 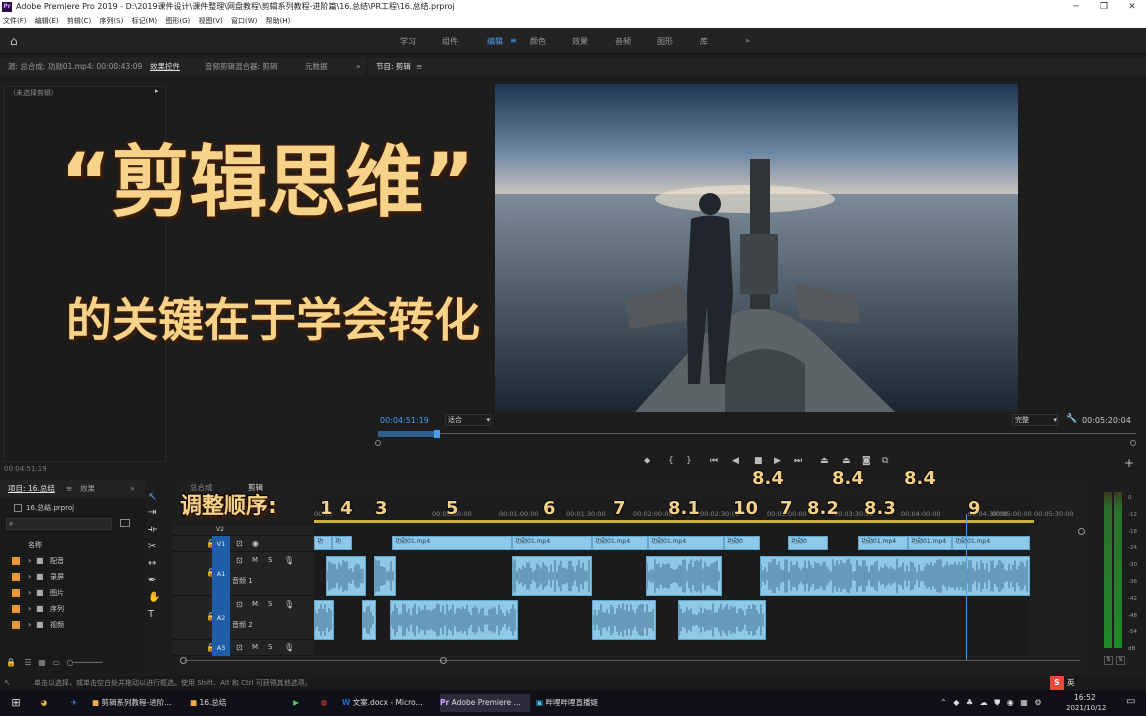 What do you see at coordinates (450, 41) in the screenshot?
I see `workspace-assembly: 组件` at bounding box center [450, 41].